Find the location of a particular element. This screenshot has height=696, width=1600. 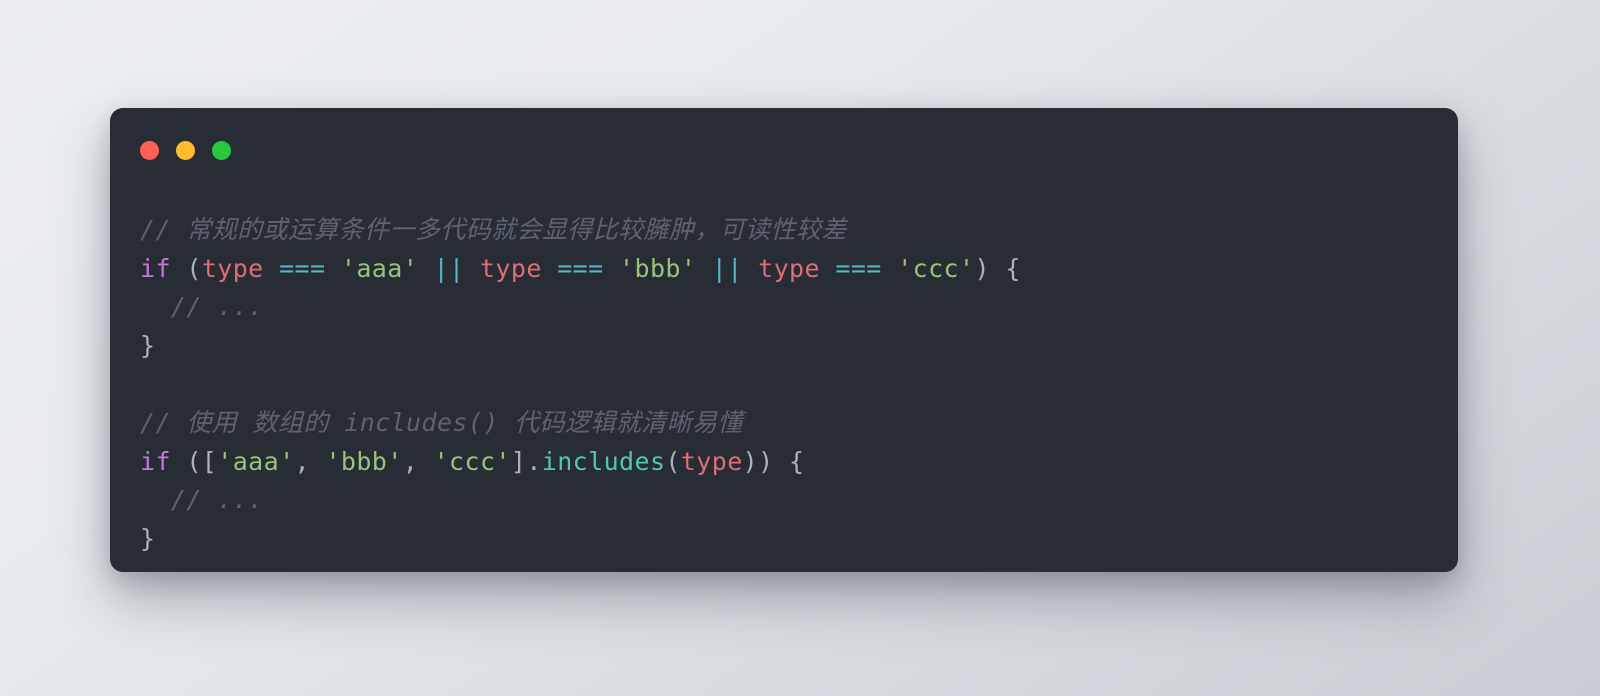

minimize-dot-icon is located at coordinates (185, 150).